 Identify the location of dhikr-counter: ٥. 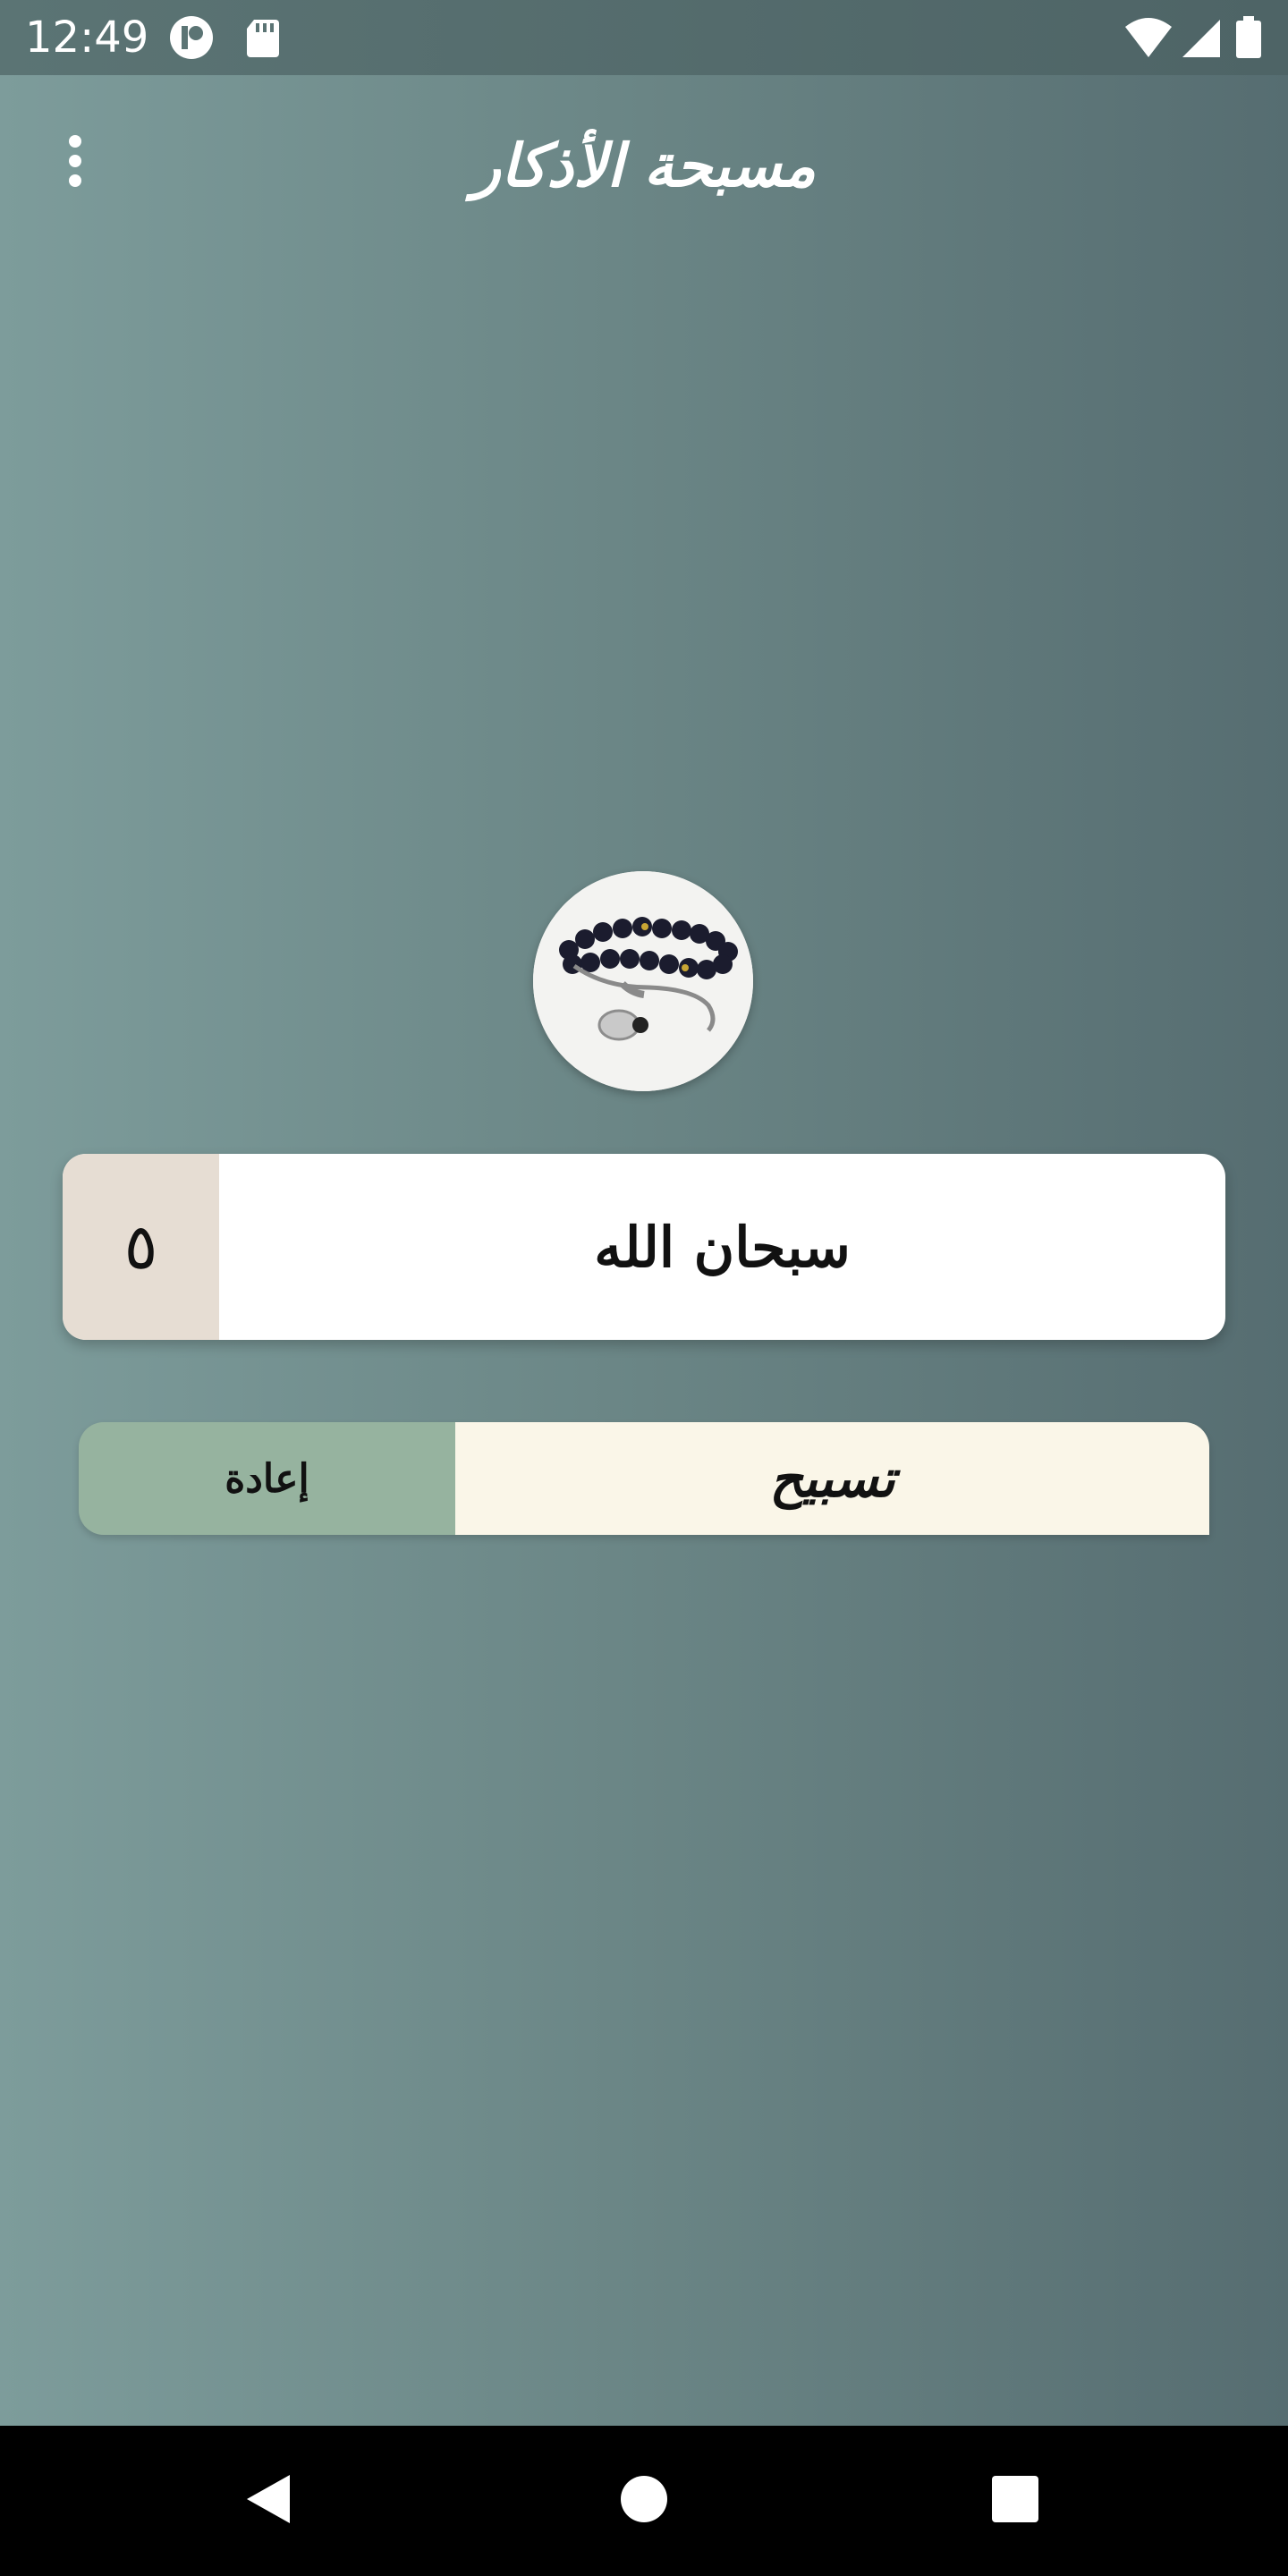
(141, 1247).